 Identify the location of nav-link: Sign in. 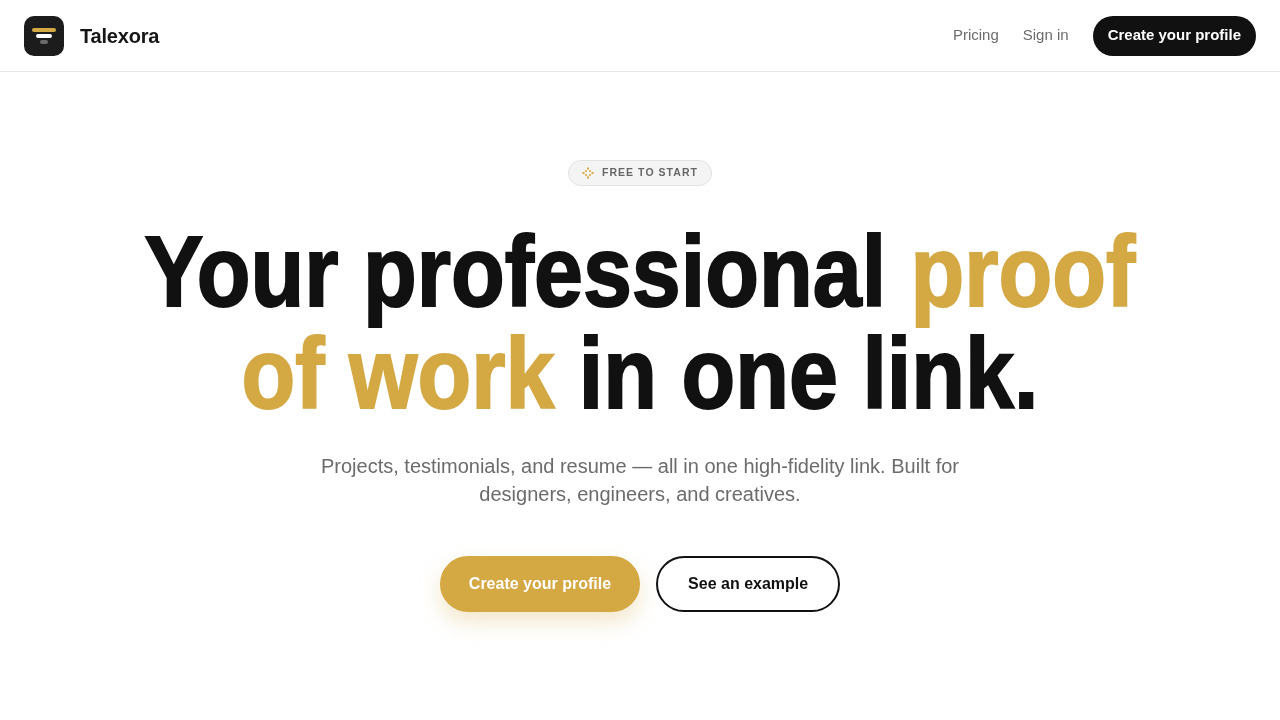
(1045, 35).